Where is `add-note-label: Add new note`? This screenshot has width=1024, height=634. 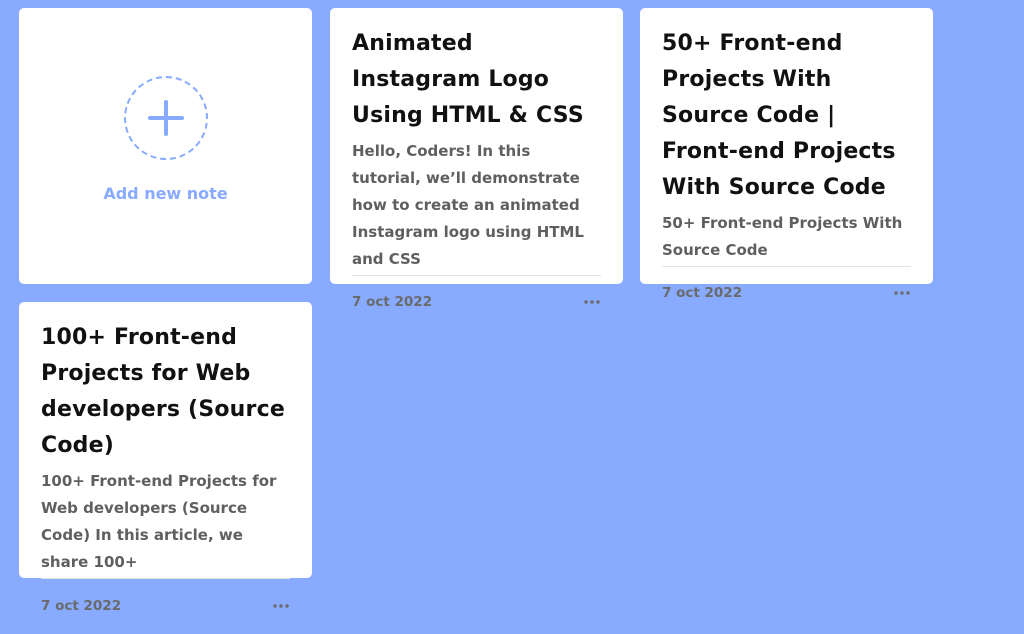
add-note-label: Add new note is located at coordinates (165, 193).